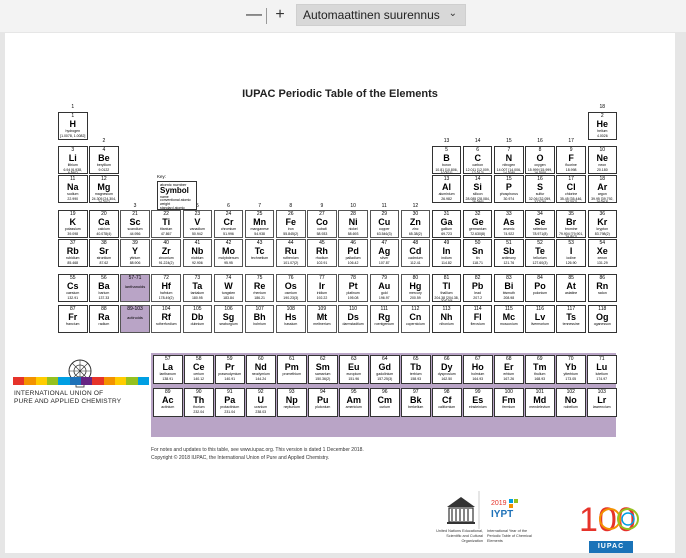 The width and height of the screenshot is (686, 558). What do you see at coordinates (254, 15) in the screenshot?
I see `zoom-out-button: —` at bounding box center [254, 15].